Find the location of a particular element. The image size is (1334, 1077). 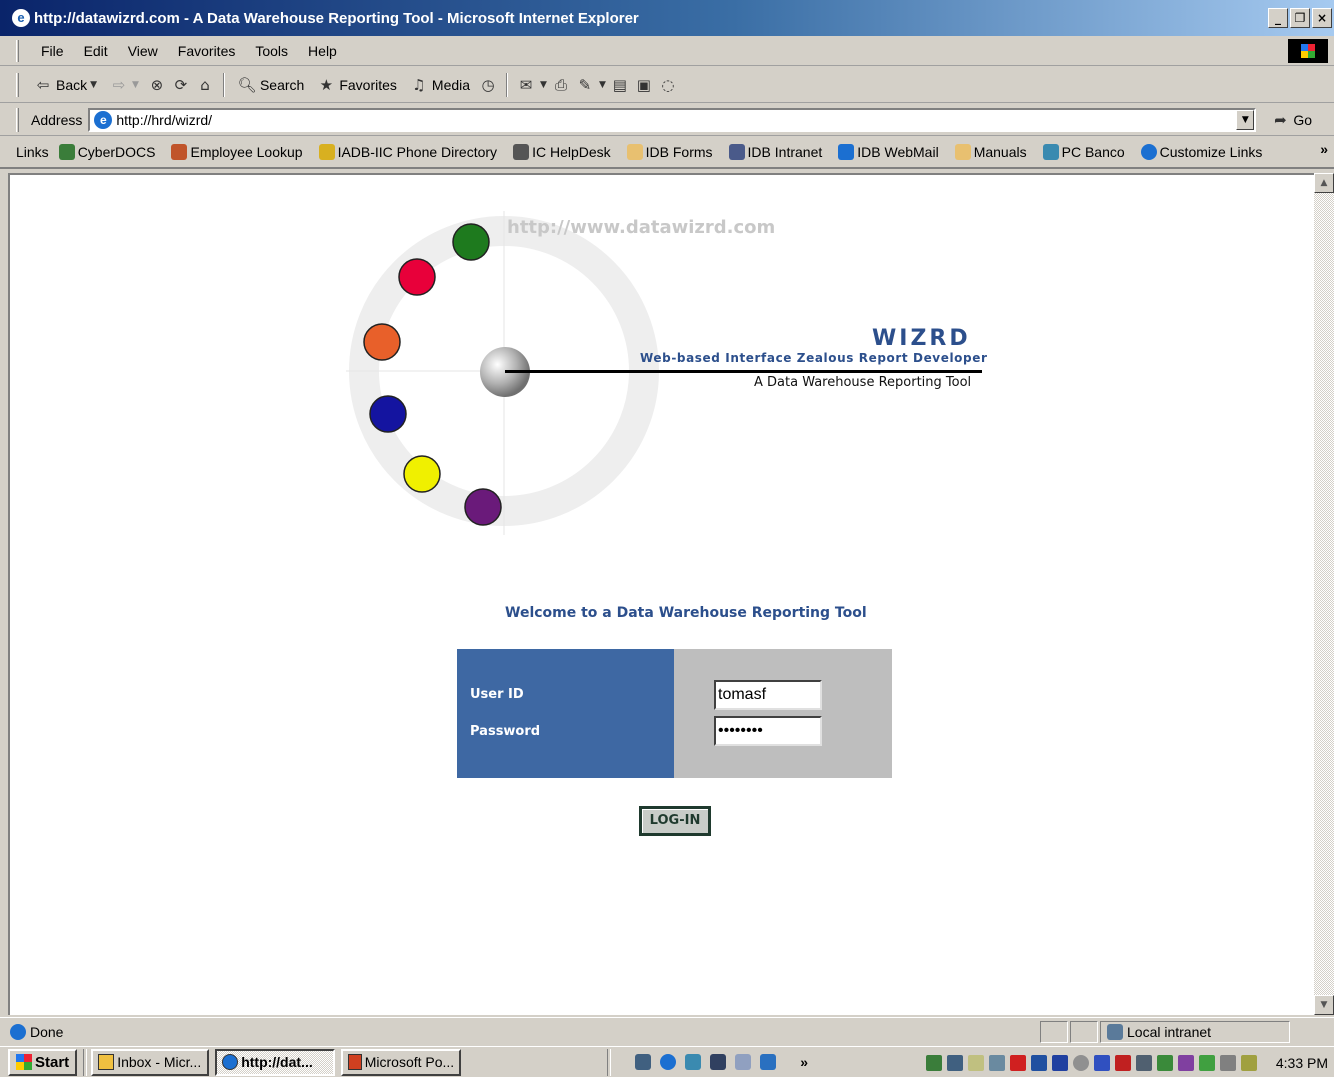

user-id-input is located at coordinates (768, 695).